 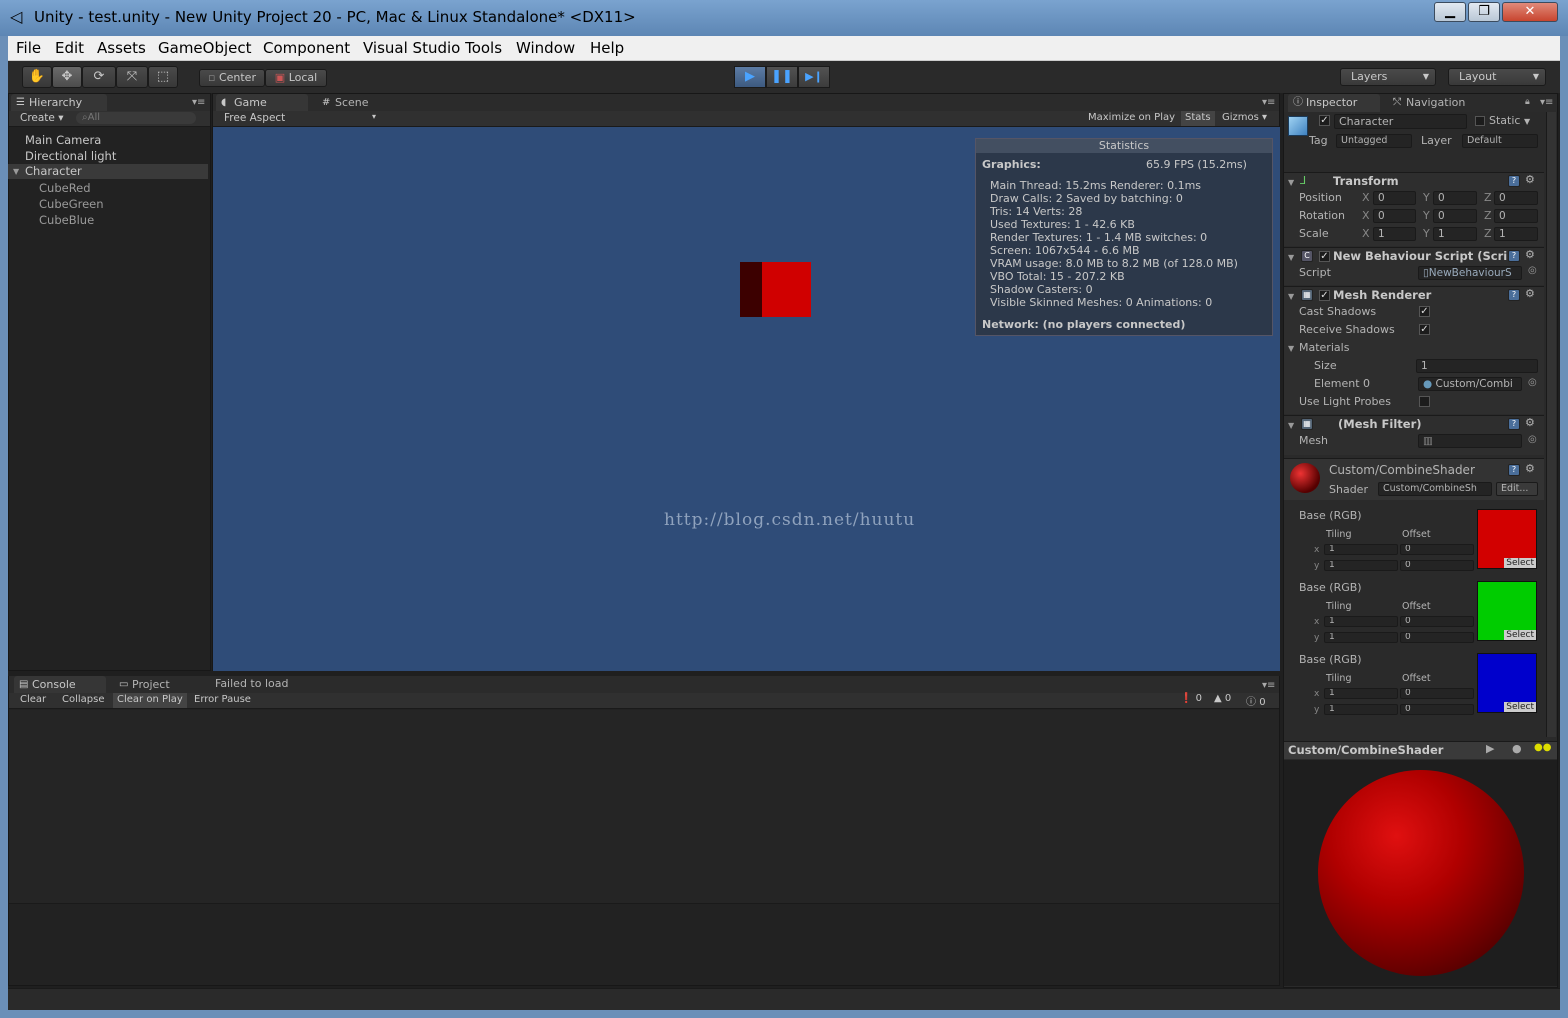 What do you see at coordinates (1530, 12) in the screenshot?
I see `close-button: ✕` at bounding box center [1530, 12].